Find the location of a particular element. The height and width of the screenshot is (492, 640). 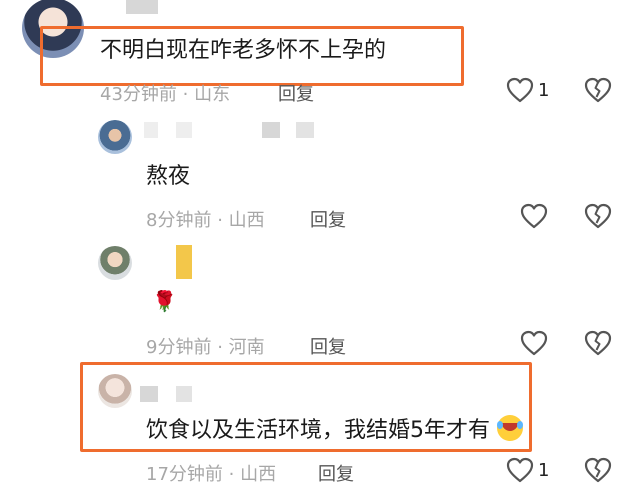

comment-time: 8分钟前 is located at coordinates (179, 220).